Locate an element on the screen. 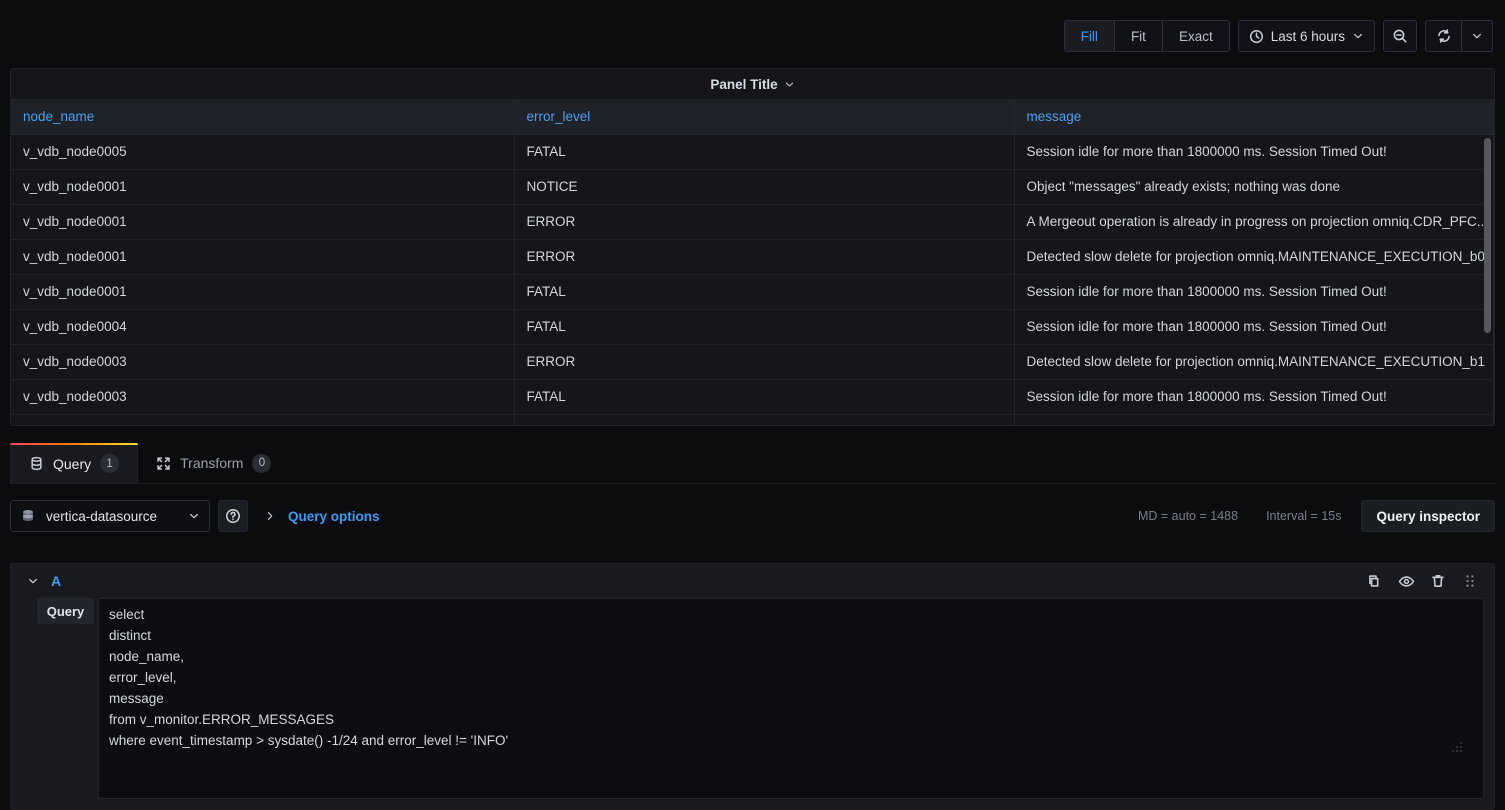 The width and height of the screenshot is (1505, 810). query-row-actions is located at coordinates (1424, 581).